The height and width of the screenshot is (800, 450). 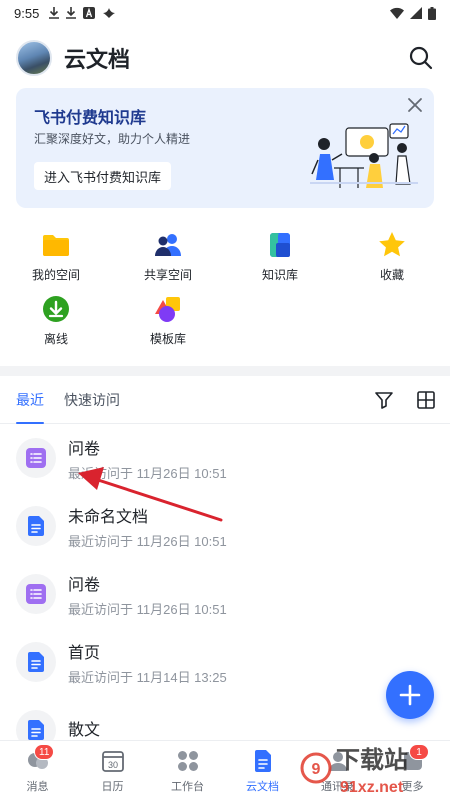 I want to click on apps-grid-icon, so click(x=187, y=761).